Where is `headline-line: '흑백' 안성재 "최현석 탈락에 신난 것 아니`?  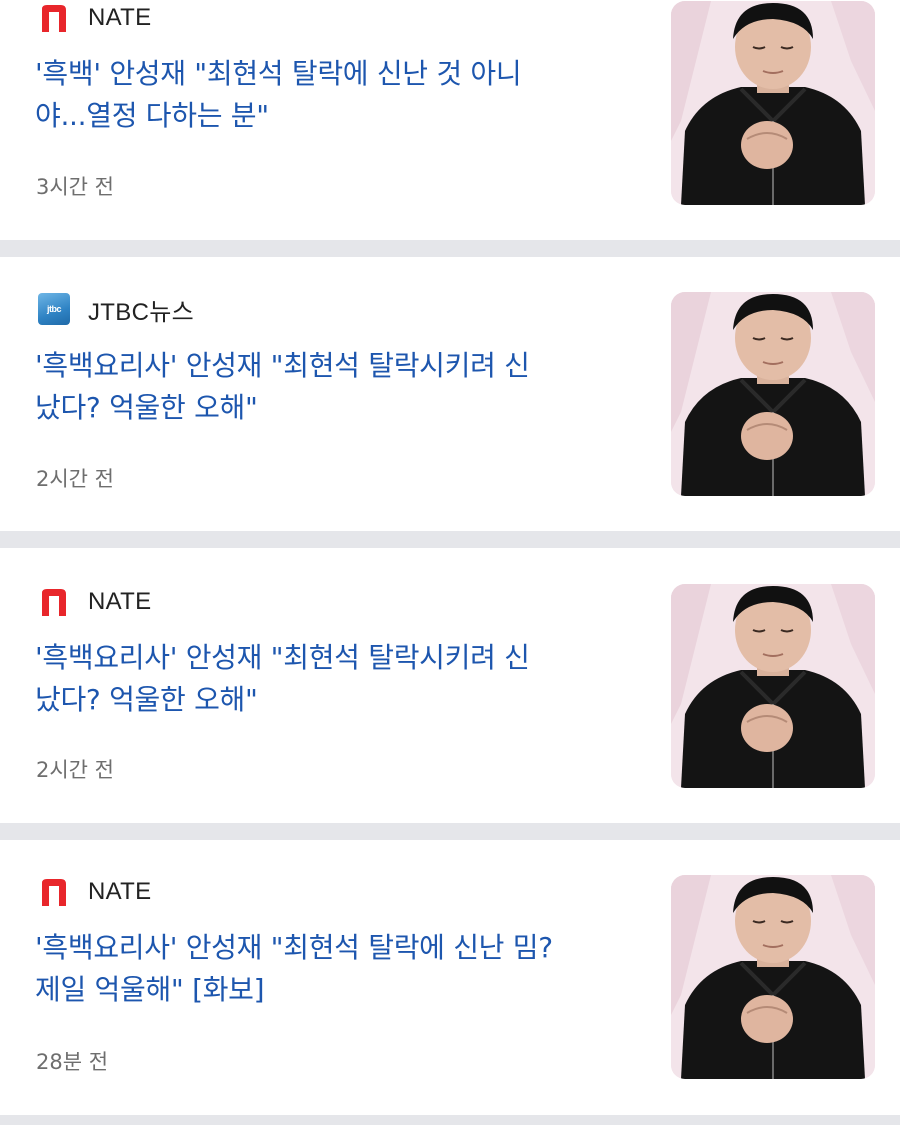 headline-line: '흑백' 안성재 "최현석 탈락에 신난 것 아니 is located at coordinates (278, 73).